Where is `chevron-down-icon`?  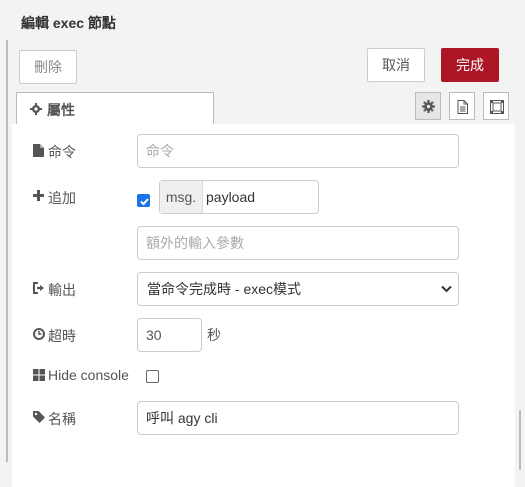 chevron-down-icon is located at coordinates (446, 289).